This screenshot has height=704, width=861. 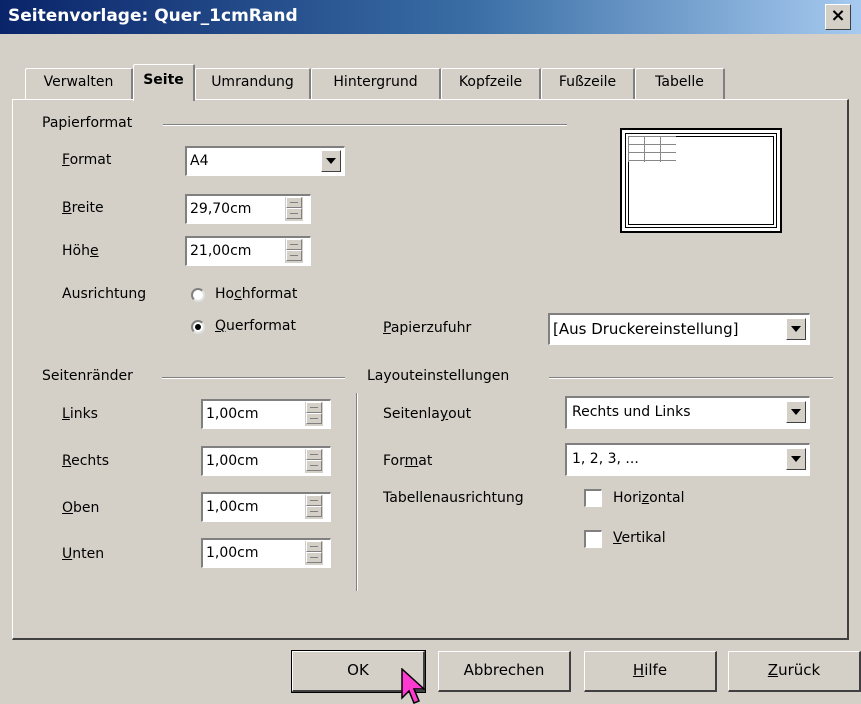 I want to click on tabellenausrichtung-label: Tabellenausrichtung, so click(x=453, y=498).